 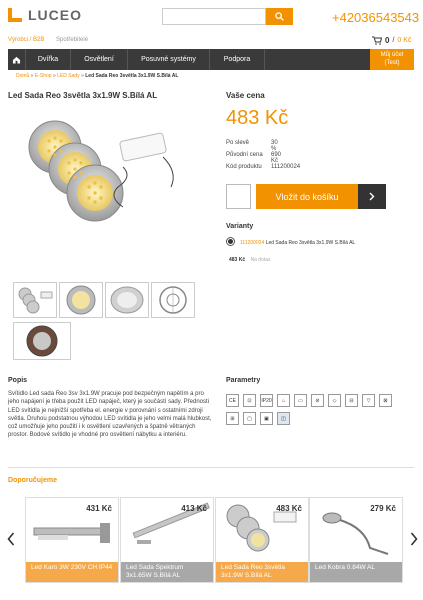 I want to click on nav-item-dvirka: Dvířka, so click(x=47, y=59).